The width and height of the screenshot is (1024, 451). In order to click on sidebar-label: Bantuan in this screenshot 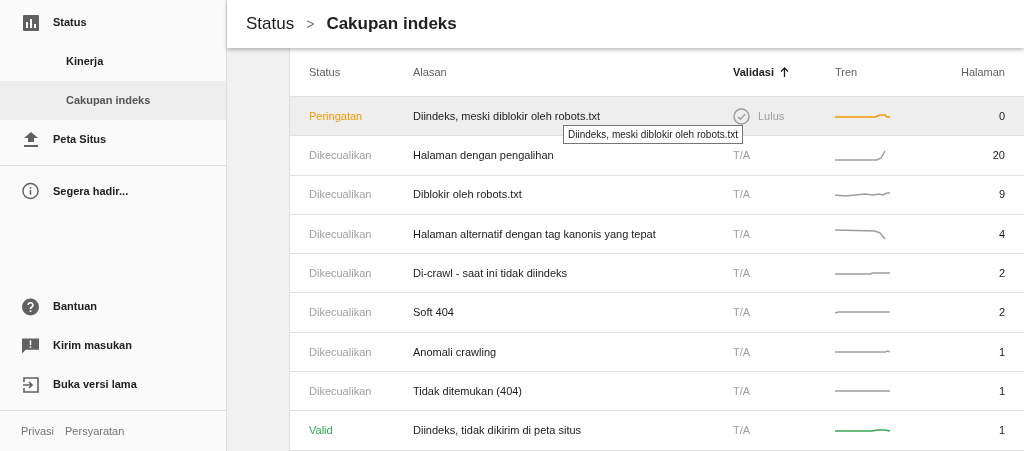, I will do `click(75, 307)`.